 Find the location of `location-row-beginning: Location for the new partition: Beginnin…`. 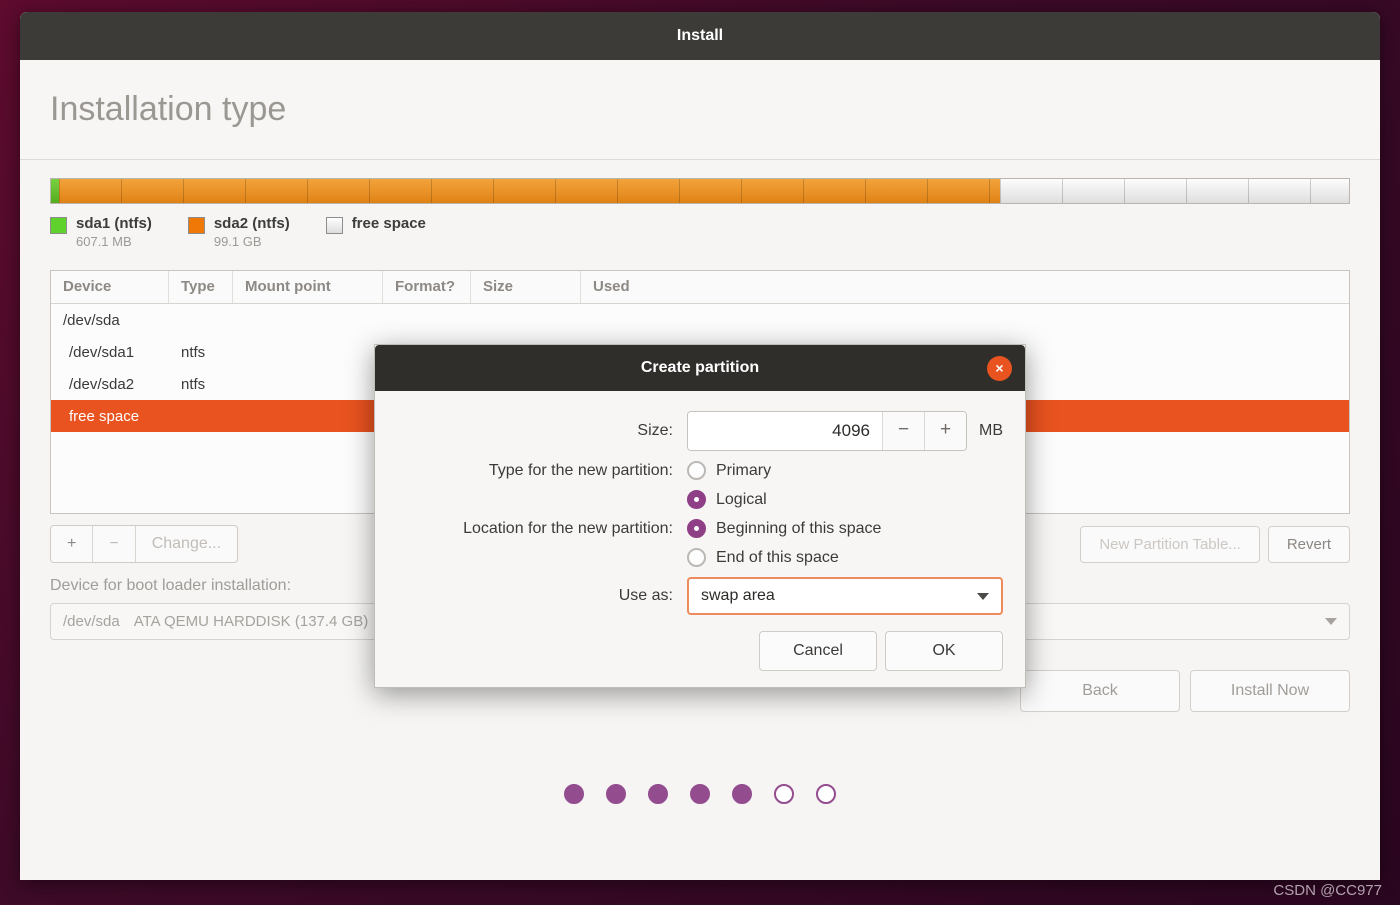

location-row-beginning: Location for the new partition: Beginnin… is located at coordinates (700, 528).